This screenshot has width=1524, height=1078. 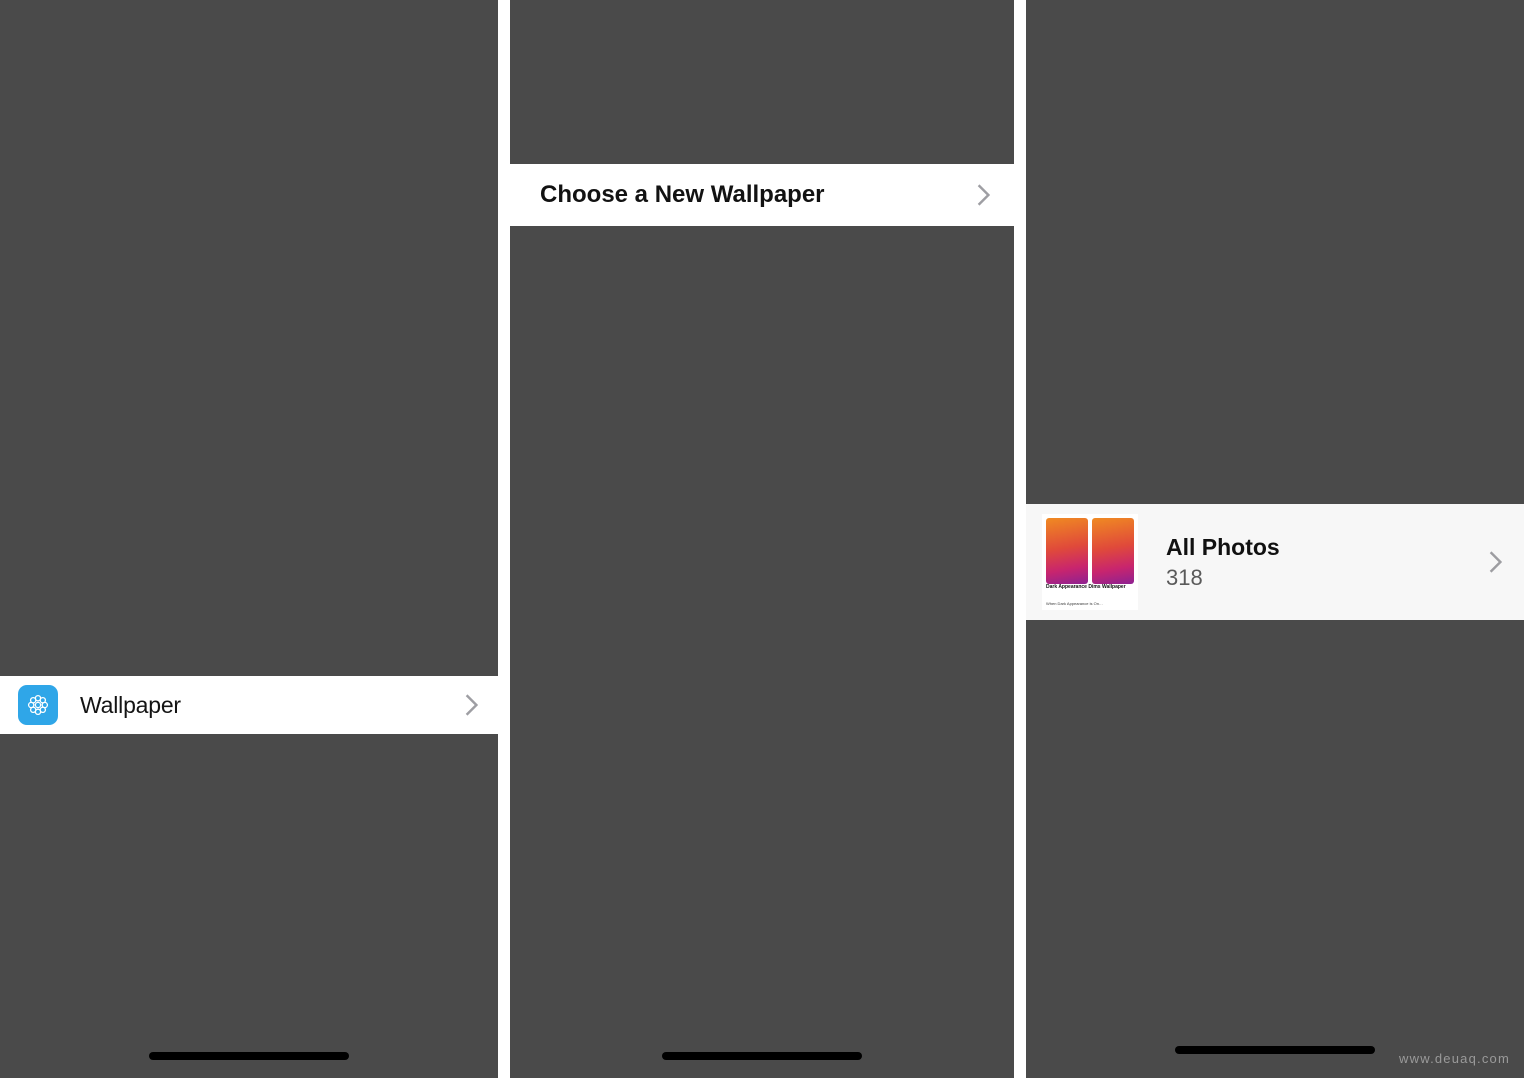 I want to click on sidebar-item-screen-time: Screen Time, so click(x=249, y=373).